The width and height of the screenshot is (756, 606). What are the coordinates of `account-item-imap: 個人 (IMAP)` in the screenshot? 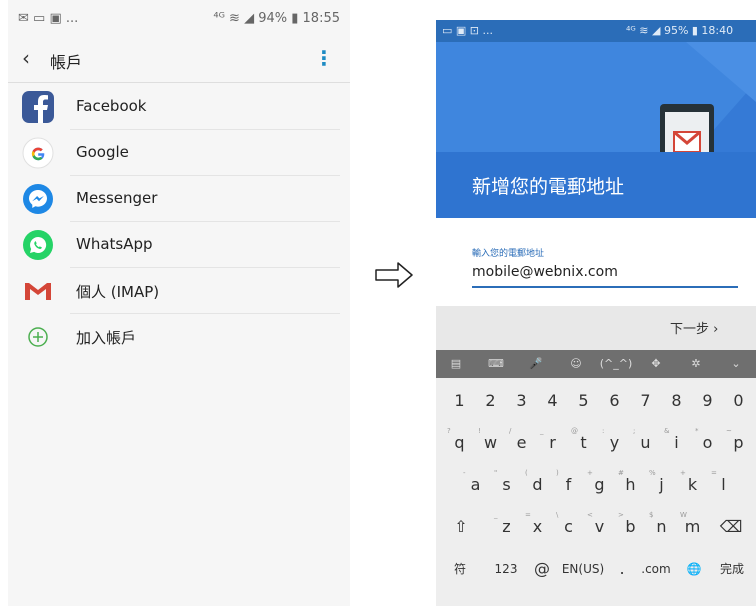 It's located at (179, 291).